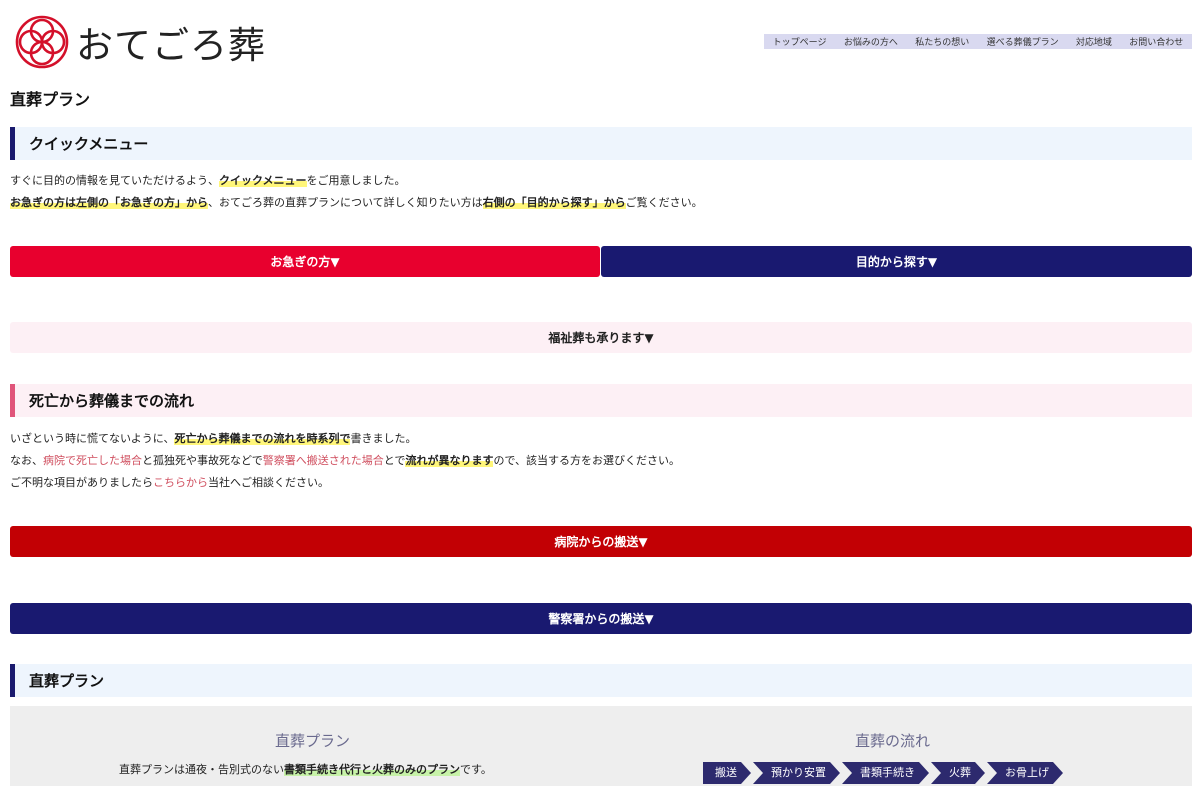 This screenshot has height=786, width=1200. I want to click on plan-flow-title: 直葬の流れ, so click(893, 741).